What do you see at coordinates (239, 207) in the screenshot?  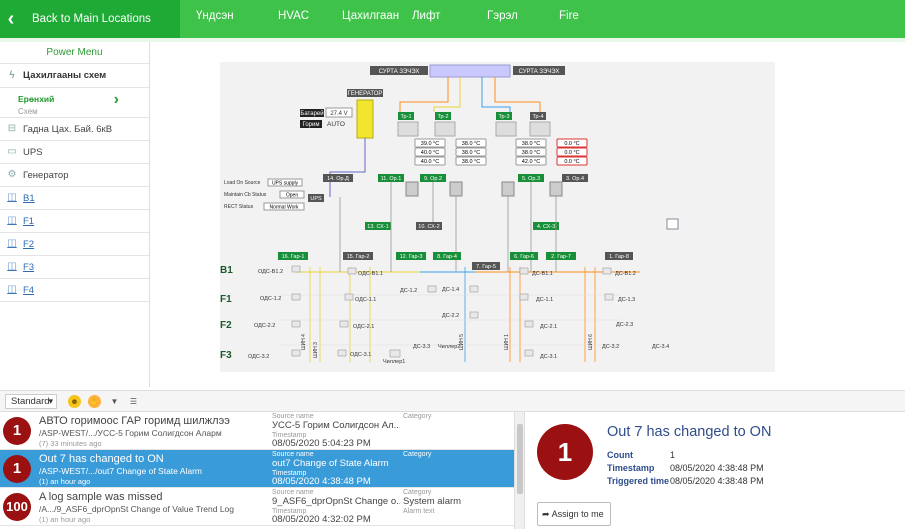 I see `rect-status-label: RECT Status` at bounding box center [239, 207].